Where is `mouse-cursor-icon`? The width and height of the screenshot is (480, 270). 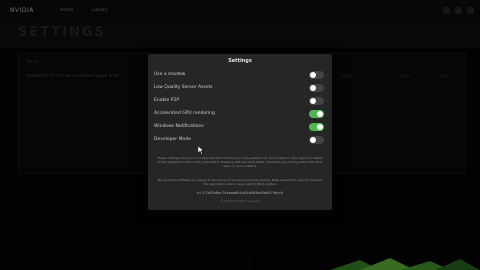 mouse-cursor-icon is located at coordinates (201, 150).